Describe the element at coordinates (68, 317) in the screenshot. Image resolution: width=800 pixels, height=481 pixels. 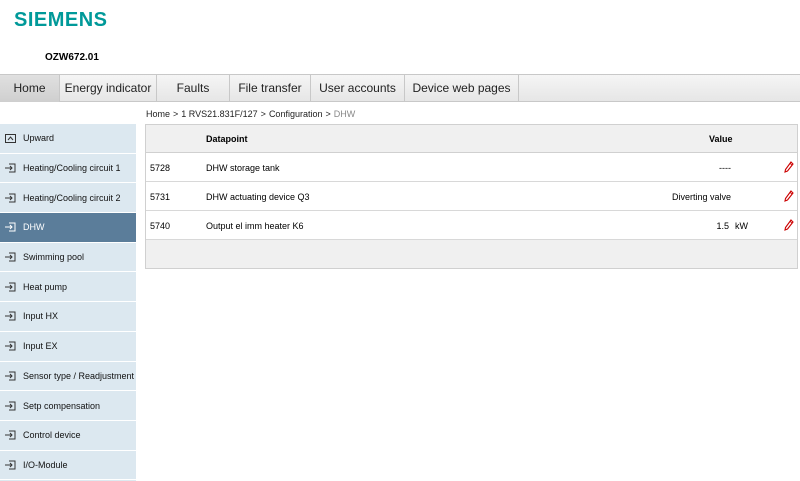
I see `sidebar-item-input-hx: Input HX` at that location.